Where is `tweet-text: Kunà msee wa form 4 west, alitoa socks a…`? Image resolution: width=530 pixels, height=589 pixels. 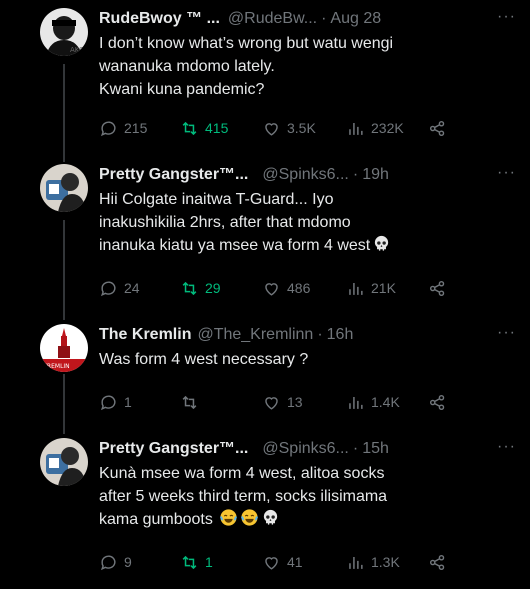
tweet-text: Kunà msee wa form 4 west, alitoa socks a… is located at coordinates (307, 496).